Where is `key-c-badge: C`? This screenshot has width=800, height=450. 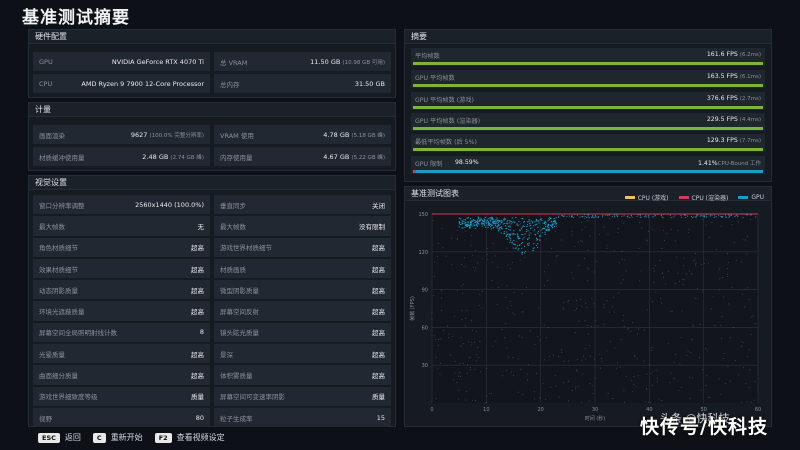 key-c-badge: C is located at coordinates (99, 437).